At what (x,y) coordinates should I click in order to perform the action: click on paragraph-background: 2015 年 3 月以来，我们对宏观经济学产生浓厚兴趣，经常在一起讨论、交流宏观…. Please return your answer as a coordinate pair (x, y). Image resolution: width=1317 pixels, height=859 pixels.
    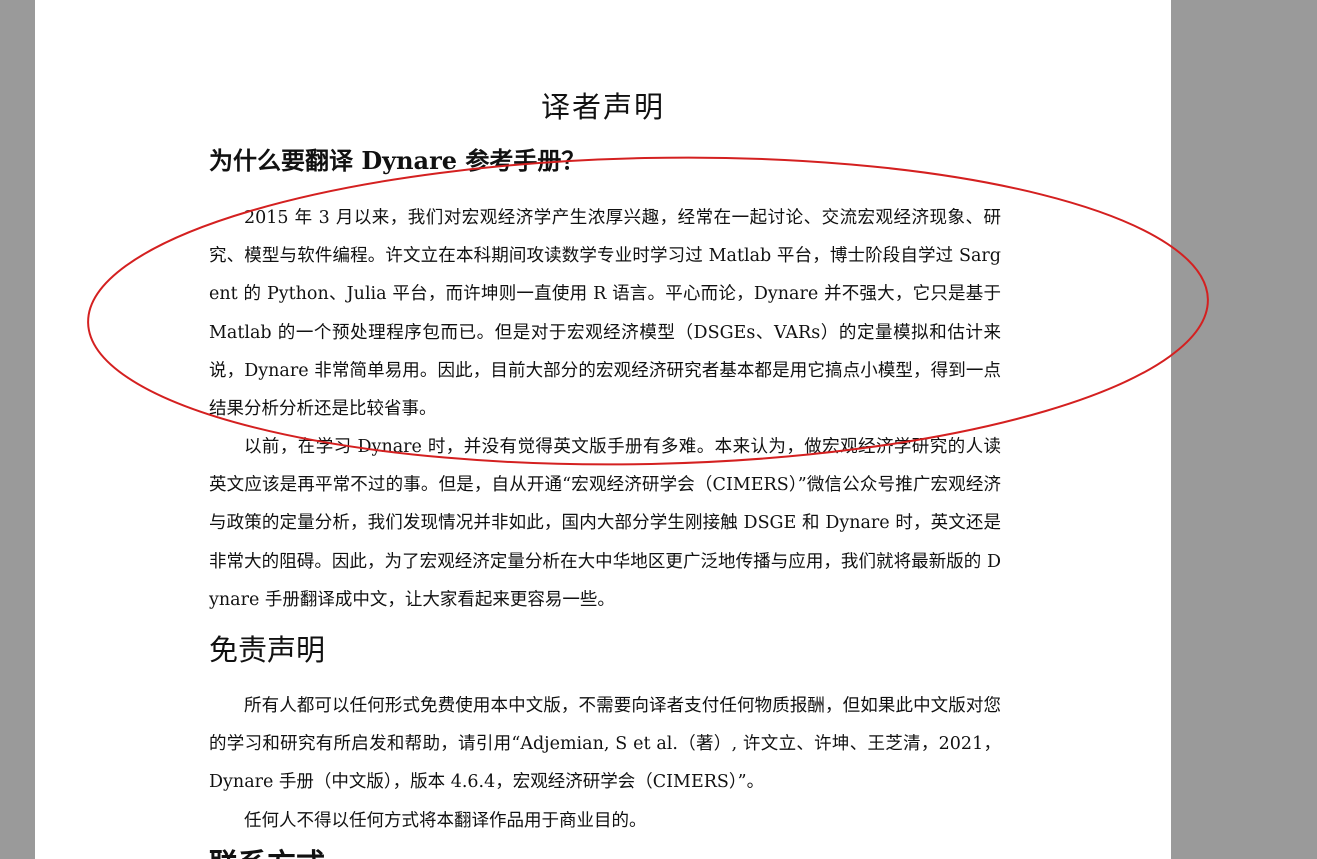
    Looking at the image, I should click on (605, 314).